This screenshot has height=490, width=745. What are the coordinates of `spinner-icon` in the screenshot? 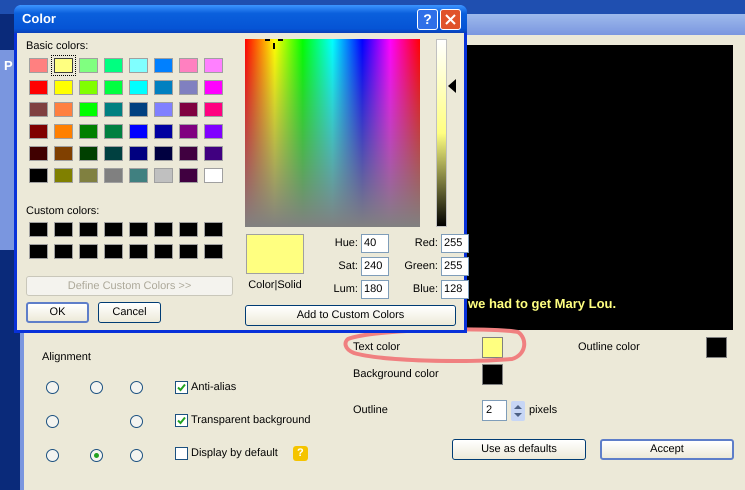 It's located at (518, 410).